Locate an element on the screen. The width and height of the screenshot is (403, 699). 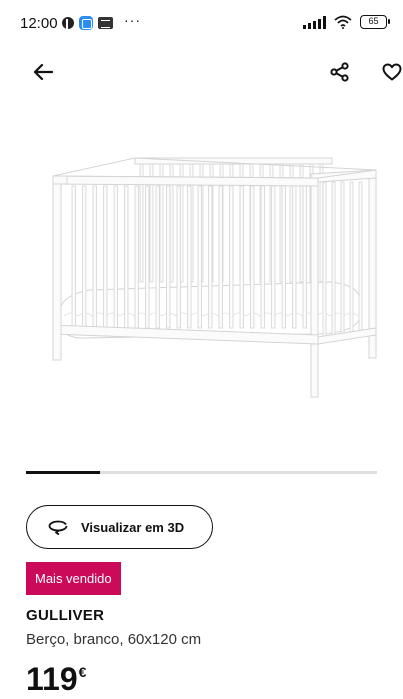
wifi-icon is located at coordinates (343, 22).